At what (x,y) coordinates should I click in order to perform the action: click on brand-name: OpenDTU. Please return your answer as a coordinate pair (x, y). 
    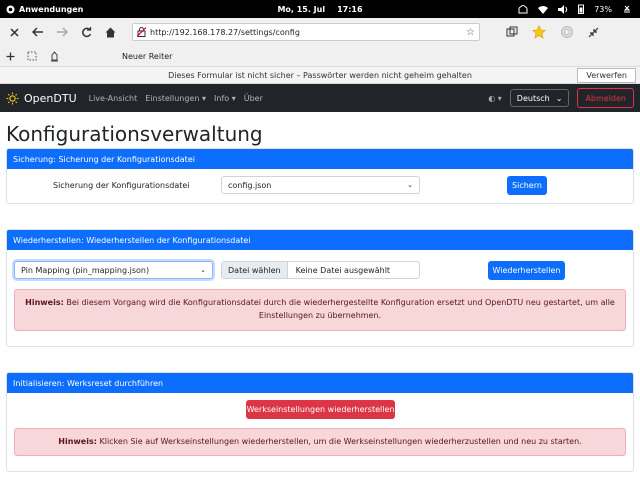
    Looking at the image, I should click on (50, 98).